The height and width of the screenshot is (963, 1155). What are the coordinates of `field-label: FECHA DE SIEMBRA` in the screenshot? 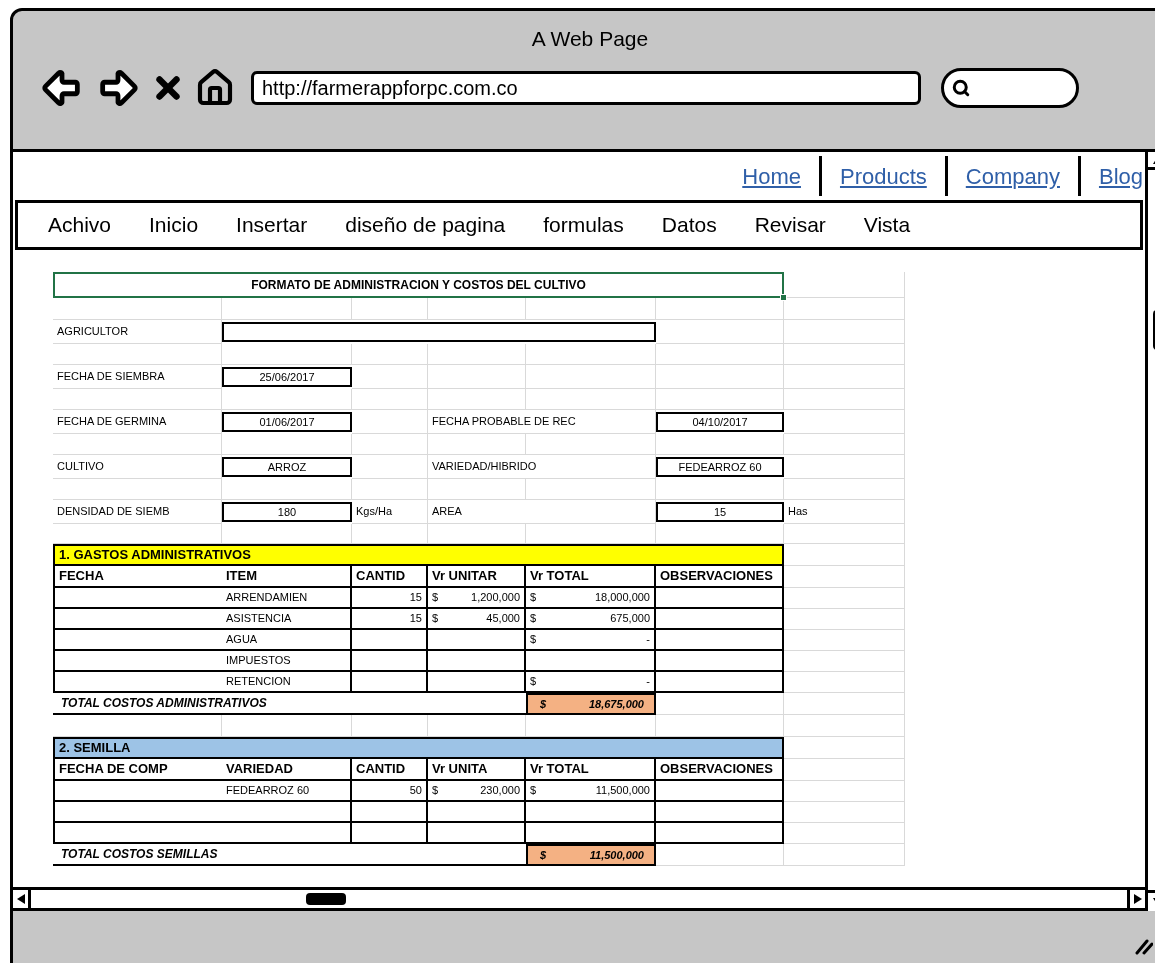 It's located at (137, 377).